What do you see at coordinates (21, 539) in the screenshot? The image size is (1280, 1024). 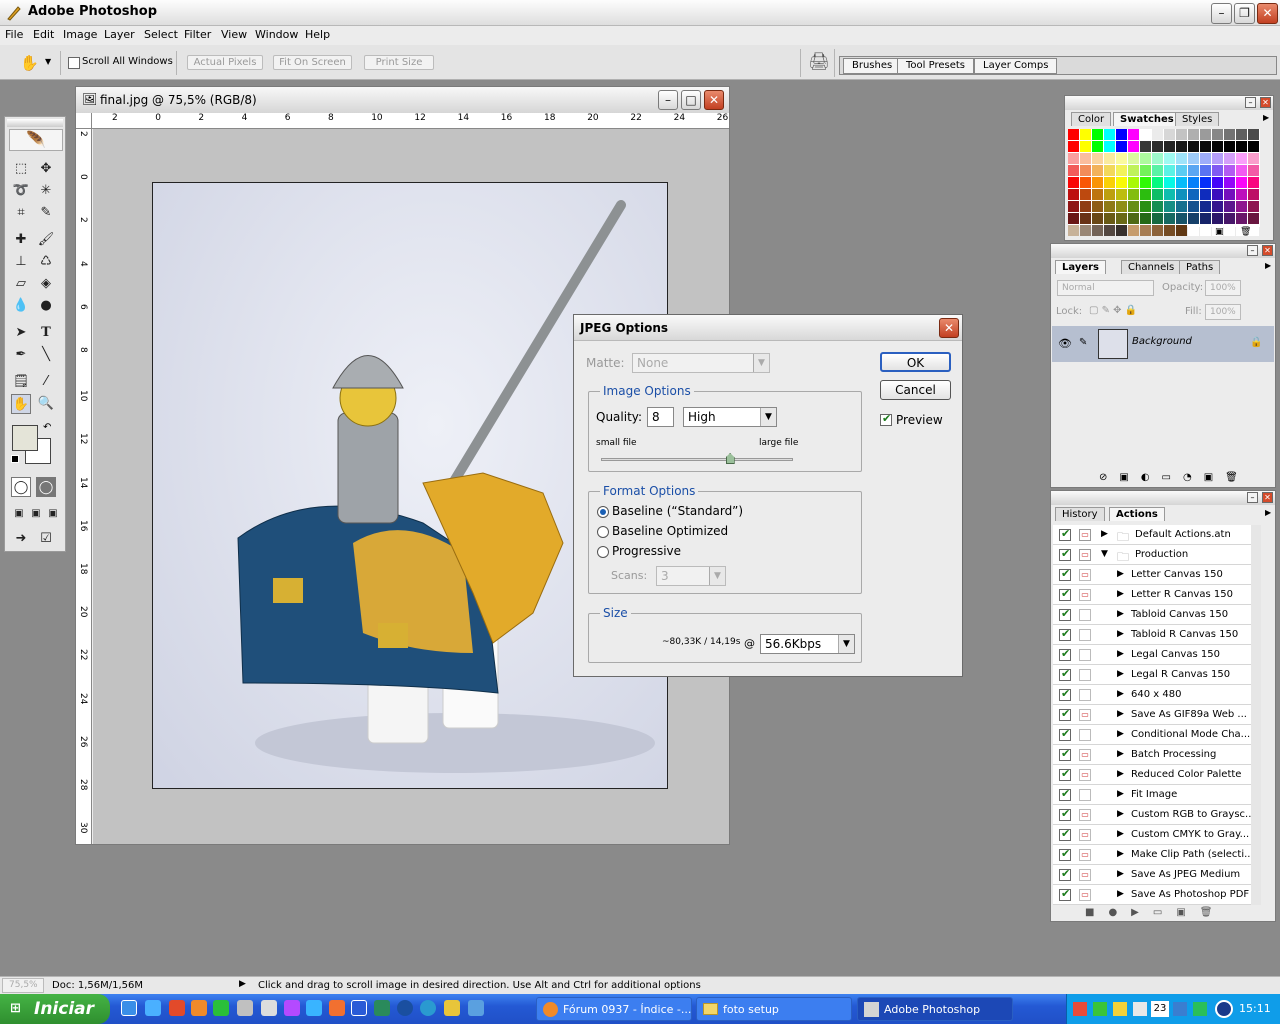 I see `jump-to-imageready-icon: ➜` at bounding box center [21, 539].